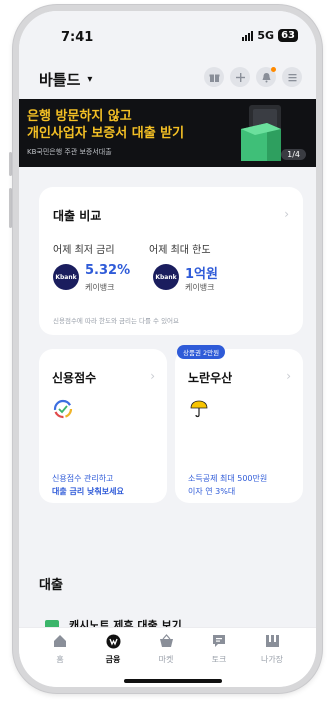 The height and width of the screenshot is (702, 335). I want to click on tab-label: 마켓, so click(166, 659).